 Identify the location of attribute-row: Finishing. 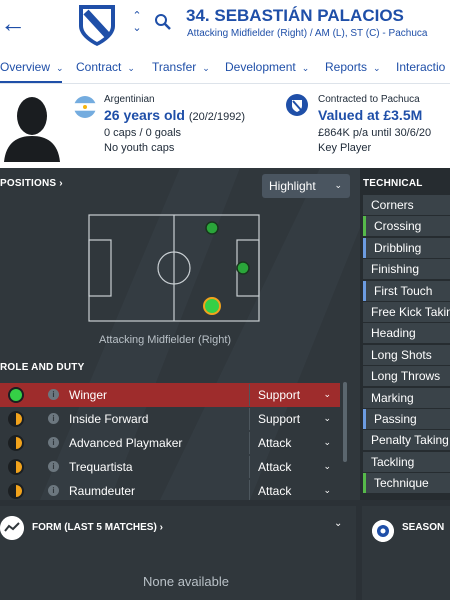
(406, 269).